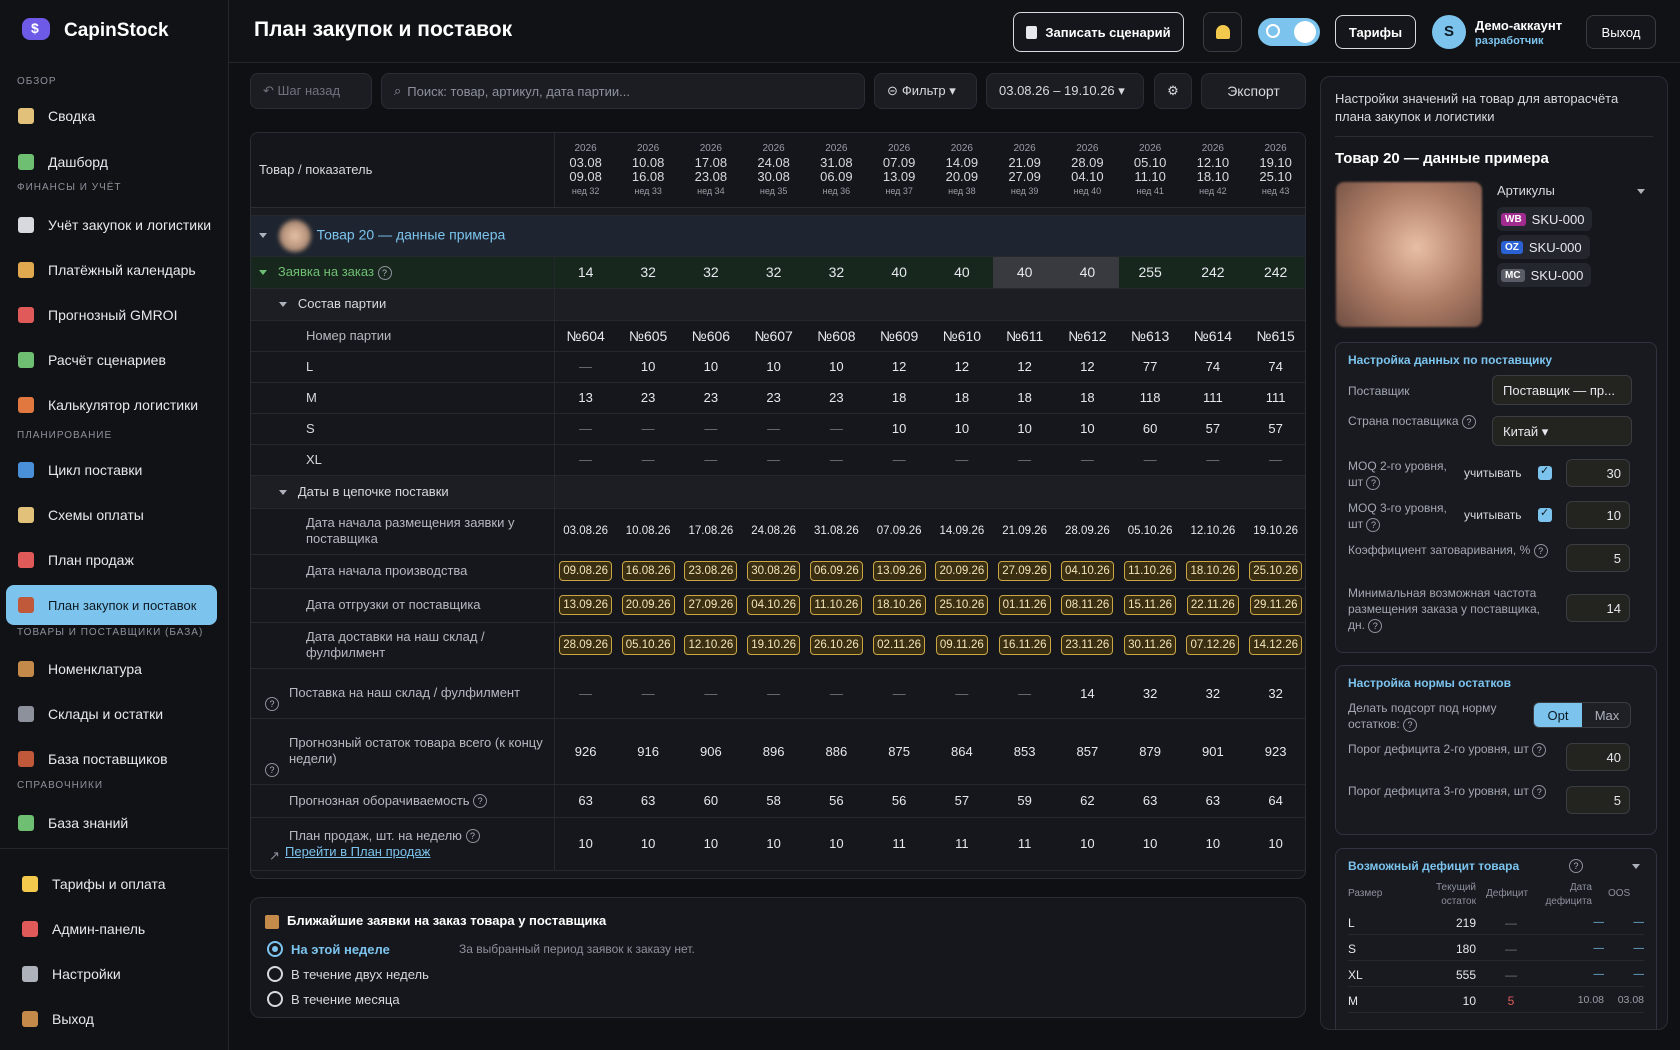 Image resolution: width=1680 pixels, height=1050 pixels. I want to click on date-range-select: 03.08.26 – 19.10.26 ▾, so click(1065, 91).